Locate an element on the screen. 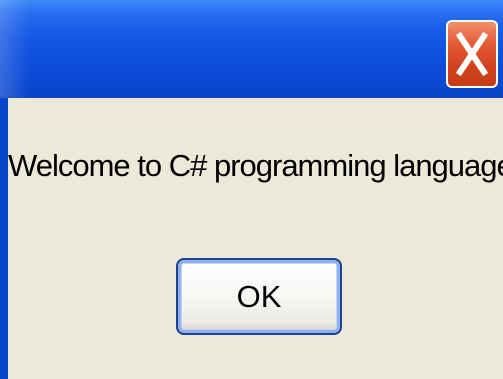  ok-button: OK is located at coordinates (259, 296).